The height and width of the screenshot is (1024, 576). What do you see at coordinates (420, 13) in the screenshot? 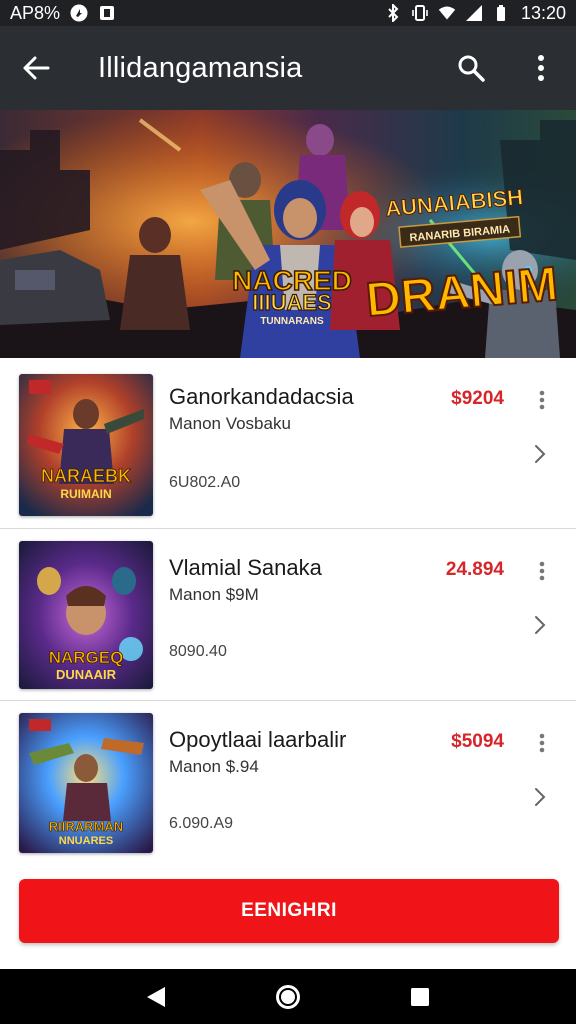
I see `vibrate-icon` at bounding box center [420, 13].